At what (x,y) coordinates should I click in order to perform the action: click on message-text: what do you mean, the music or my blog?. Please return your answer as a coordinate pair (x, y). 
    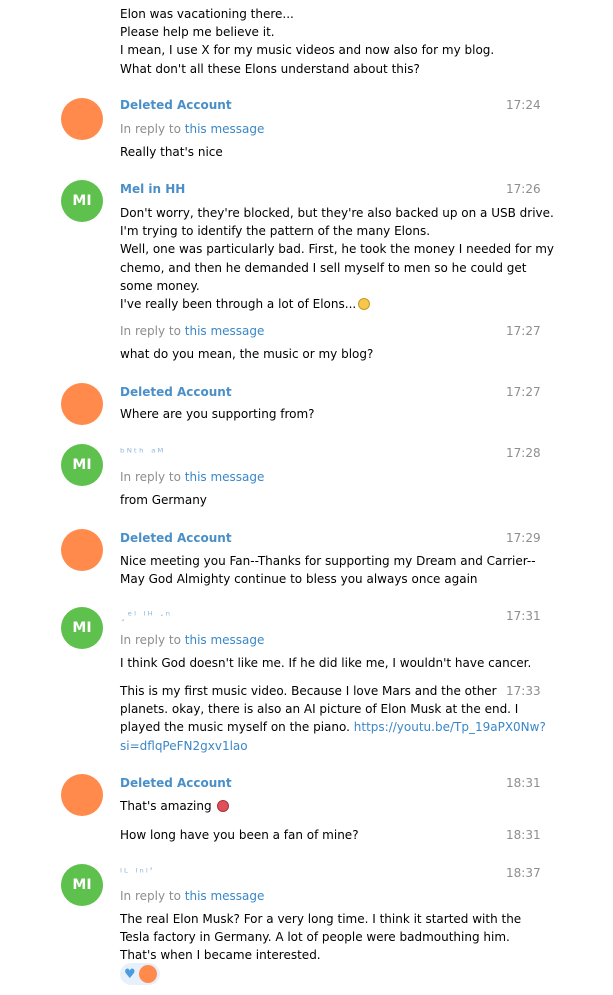
    Looking at the image, I should click on (335, 354).